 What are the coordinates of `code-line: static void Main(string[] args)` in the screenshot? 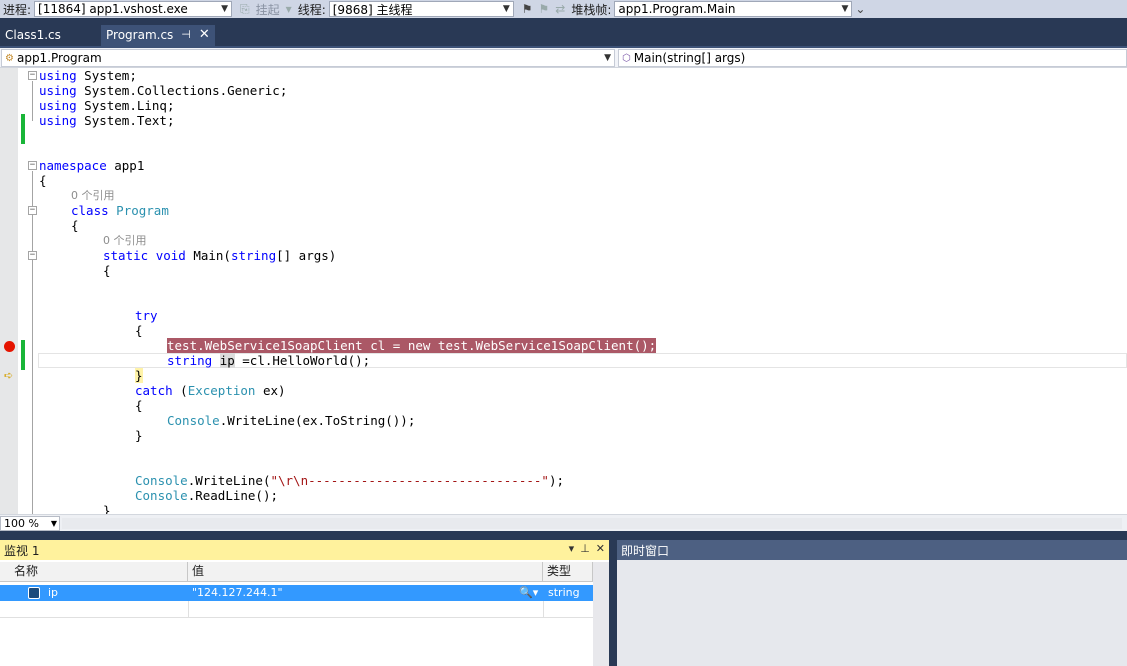 It's located at (220, 255).